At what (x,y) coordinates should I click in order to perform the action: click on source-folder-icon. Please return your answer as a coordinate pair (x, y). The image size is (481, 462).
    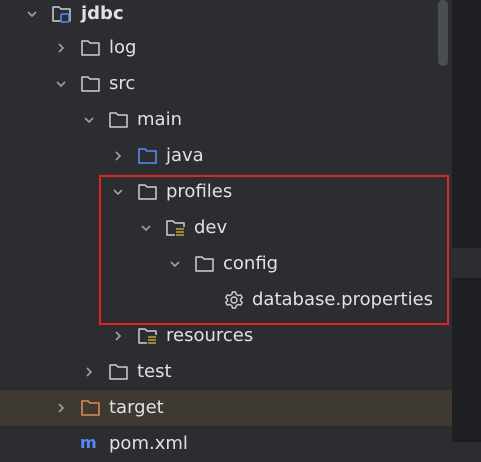
    Looking at the image, I should click on (147, 156).